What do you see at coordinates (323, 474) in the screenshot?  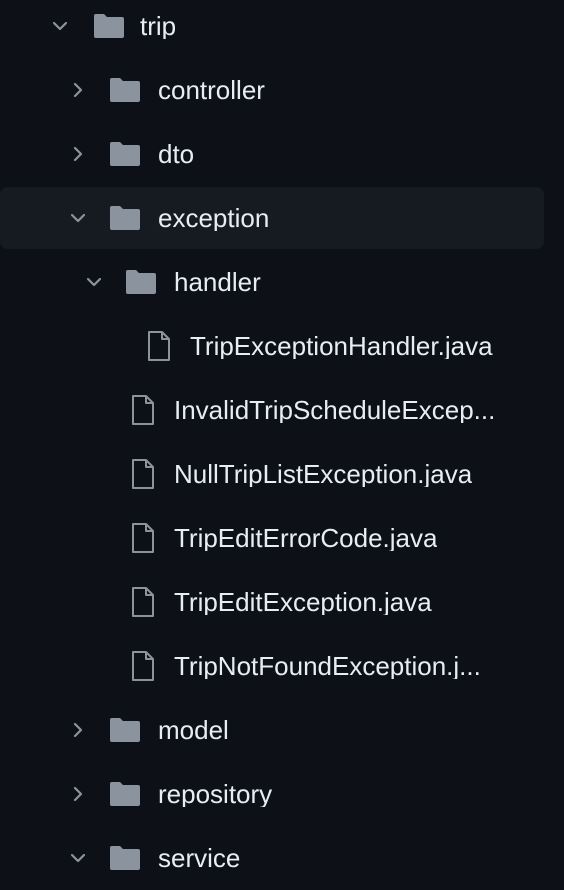 I see `tree-item-label: NullTripListException.java` at bounding box center [323, 474].